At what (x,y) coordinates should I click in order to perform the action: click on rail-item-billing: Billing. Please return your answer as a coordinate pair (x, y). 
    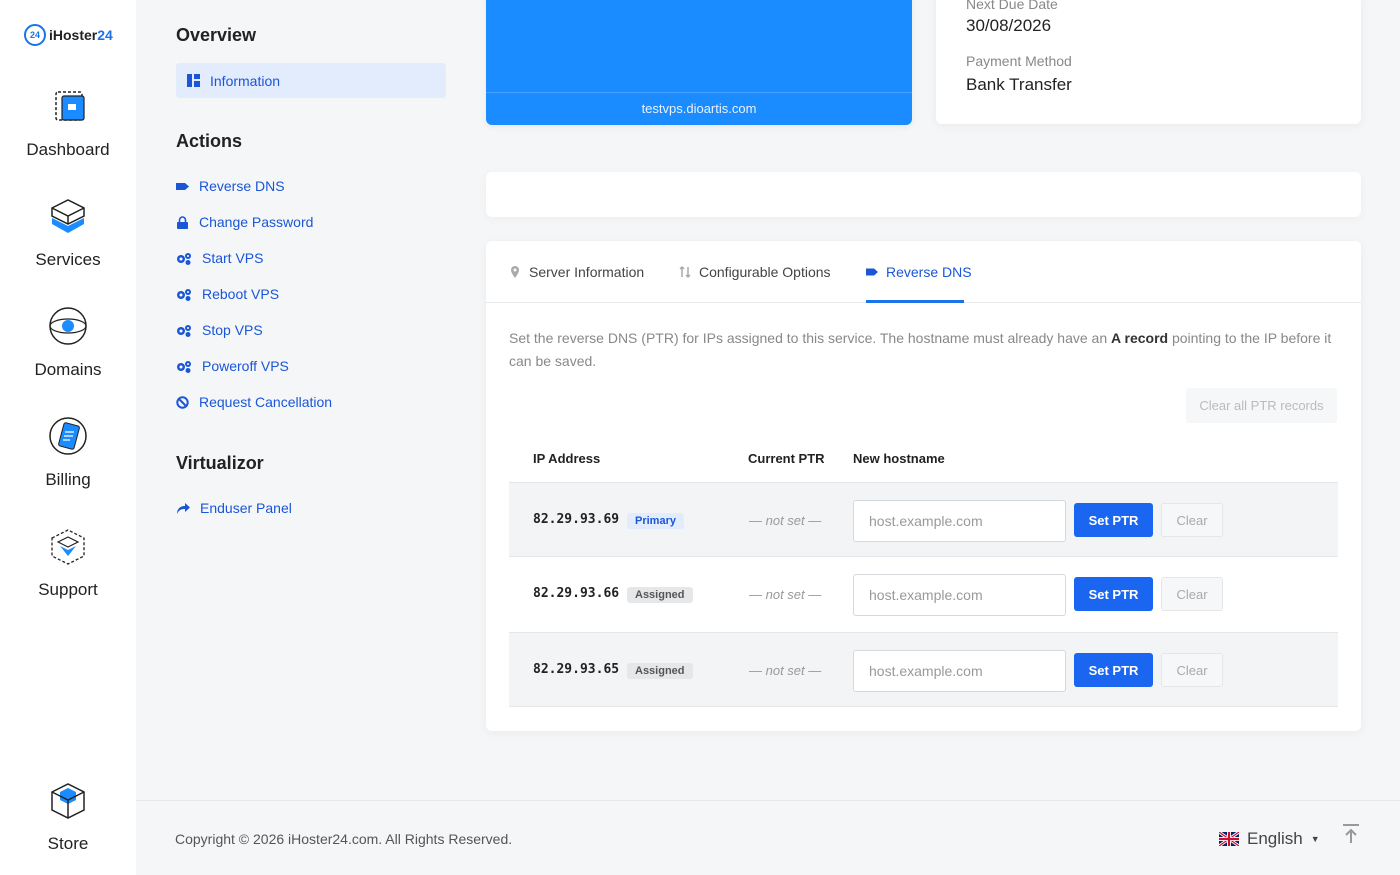
    Looking at the image, I should click on (68, 453).